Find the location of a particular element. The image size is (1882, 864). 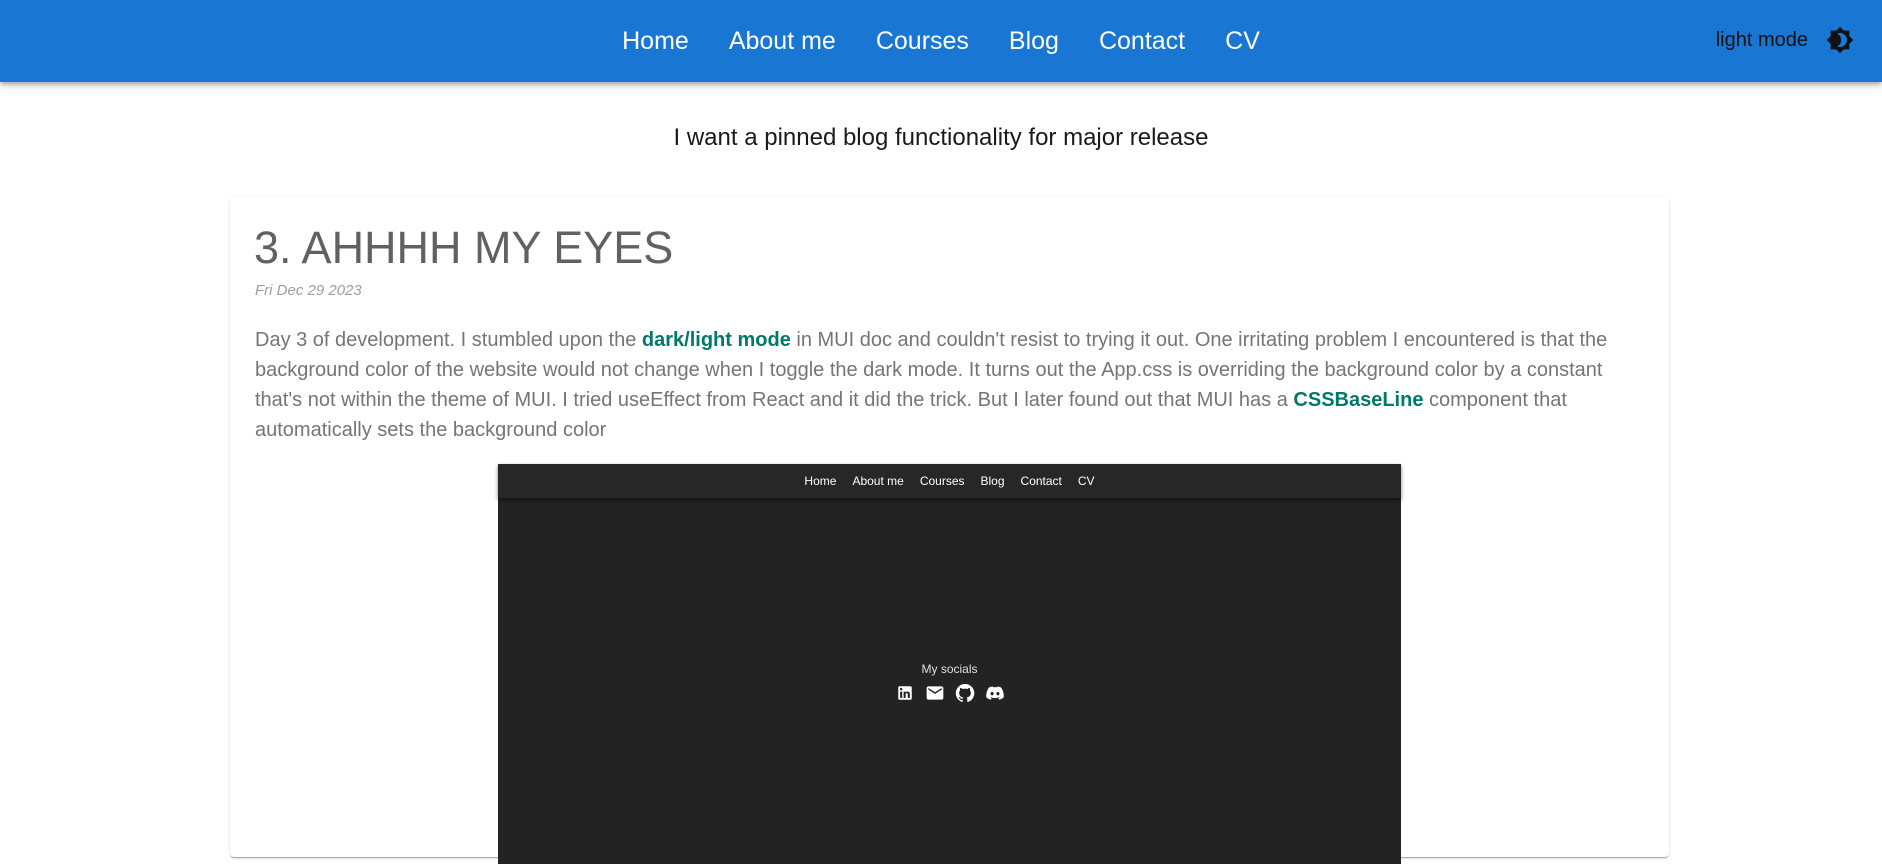

screenshot-nav-cv: CV is located at coordinates (1086, 481).